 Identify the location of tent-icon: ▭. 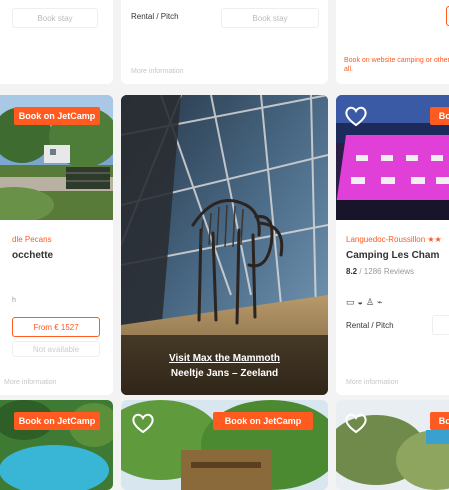
(352, 302).